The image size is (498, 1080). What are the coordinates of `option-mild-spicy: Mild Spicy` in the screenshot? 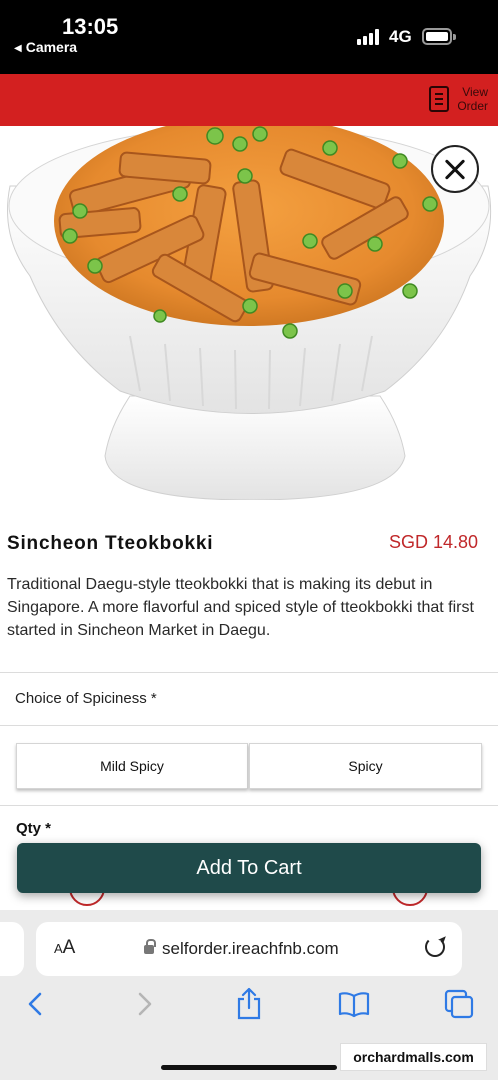 It's located at (132, 766).